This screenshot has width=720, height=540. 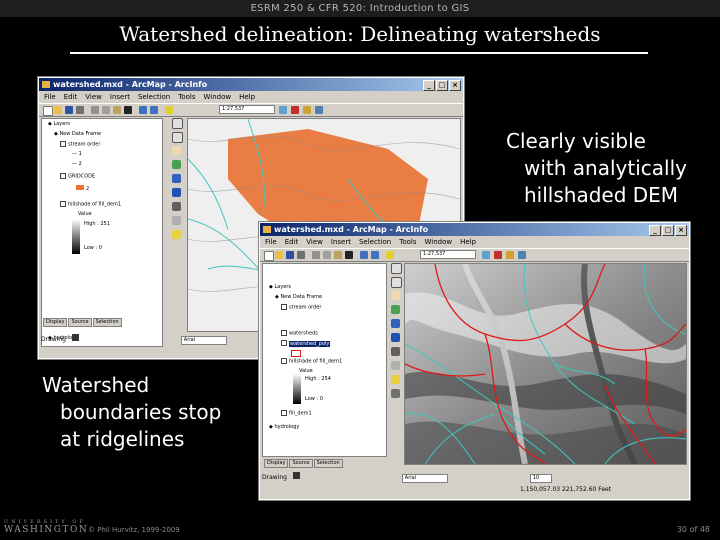 What do you see at coordinates (176, 234) in the screenshot?
I see `hyperlink-icon` at bounding box center [176, 234].